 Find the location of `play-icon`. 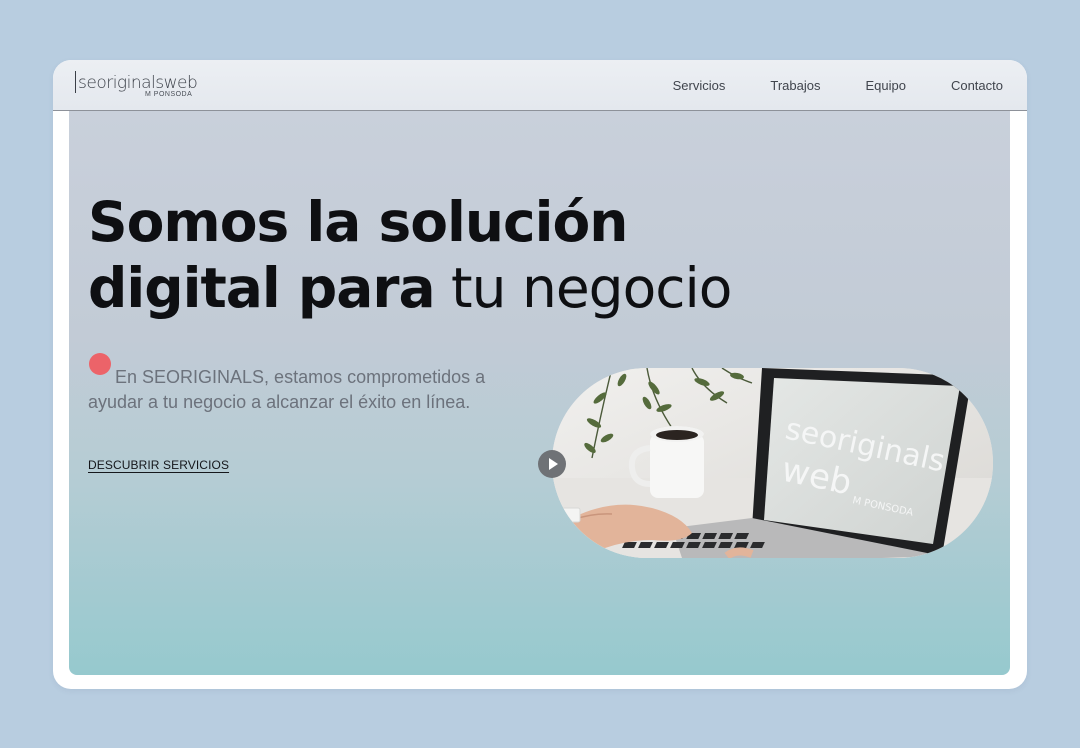

play-icon is located at coordinates (552, 464).